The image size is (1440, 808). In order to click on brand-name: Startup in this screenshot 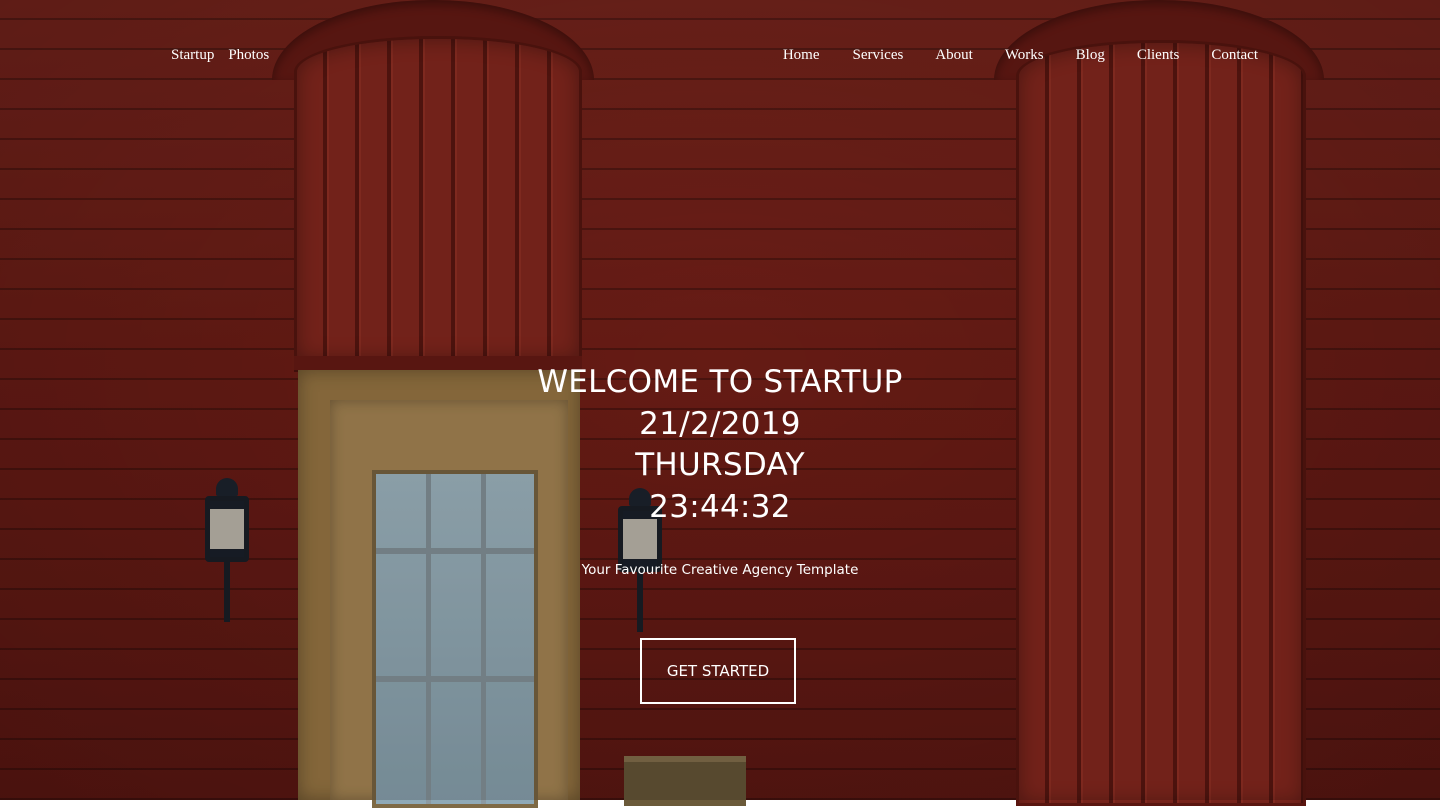, I will do `click(192, 55)`.